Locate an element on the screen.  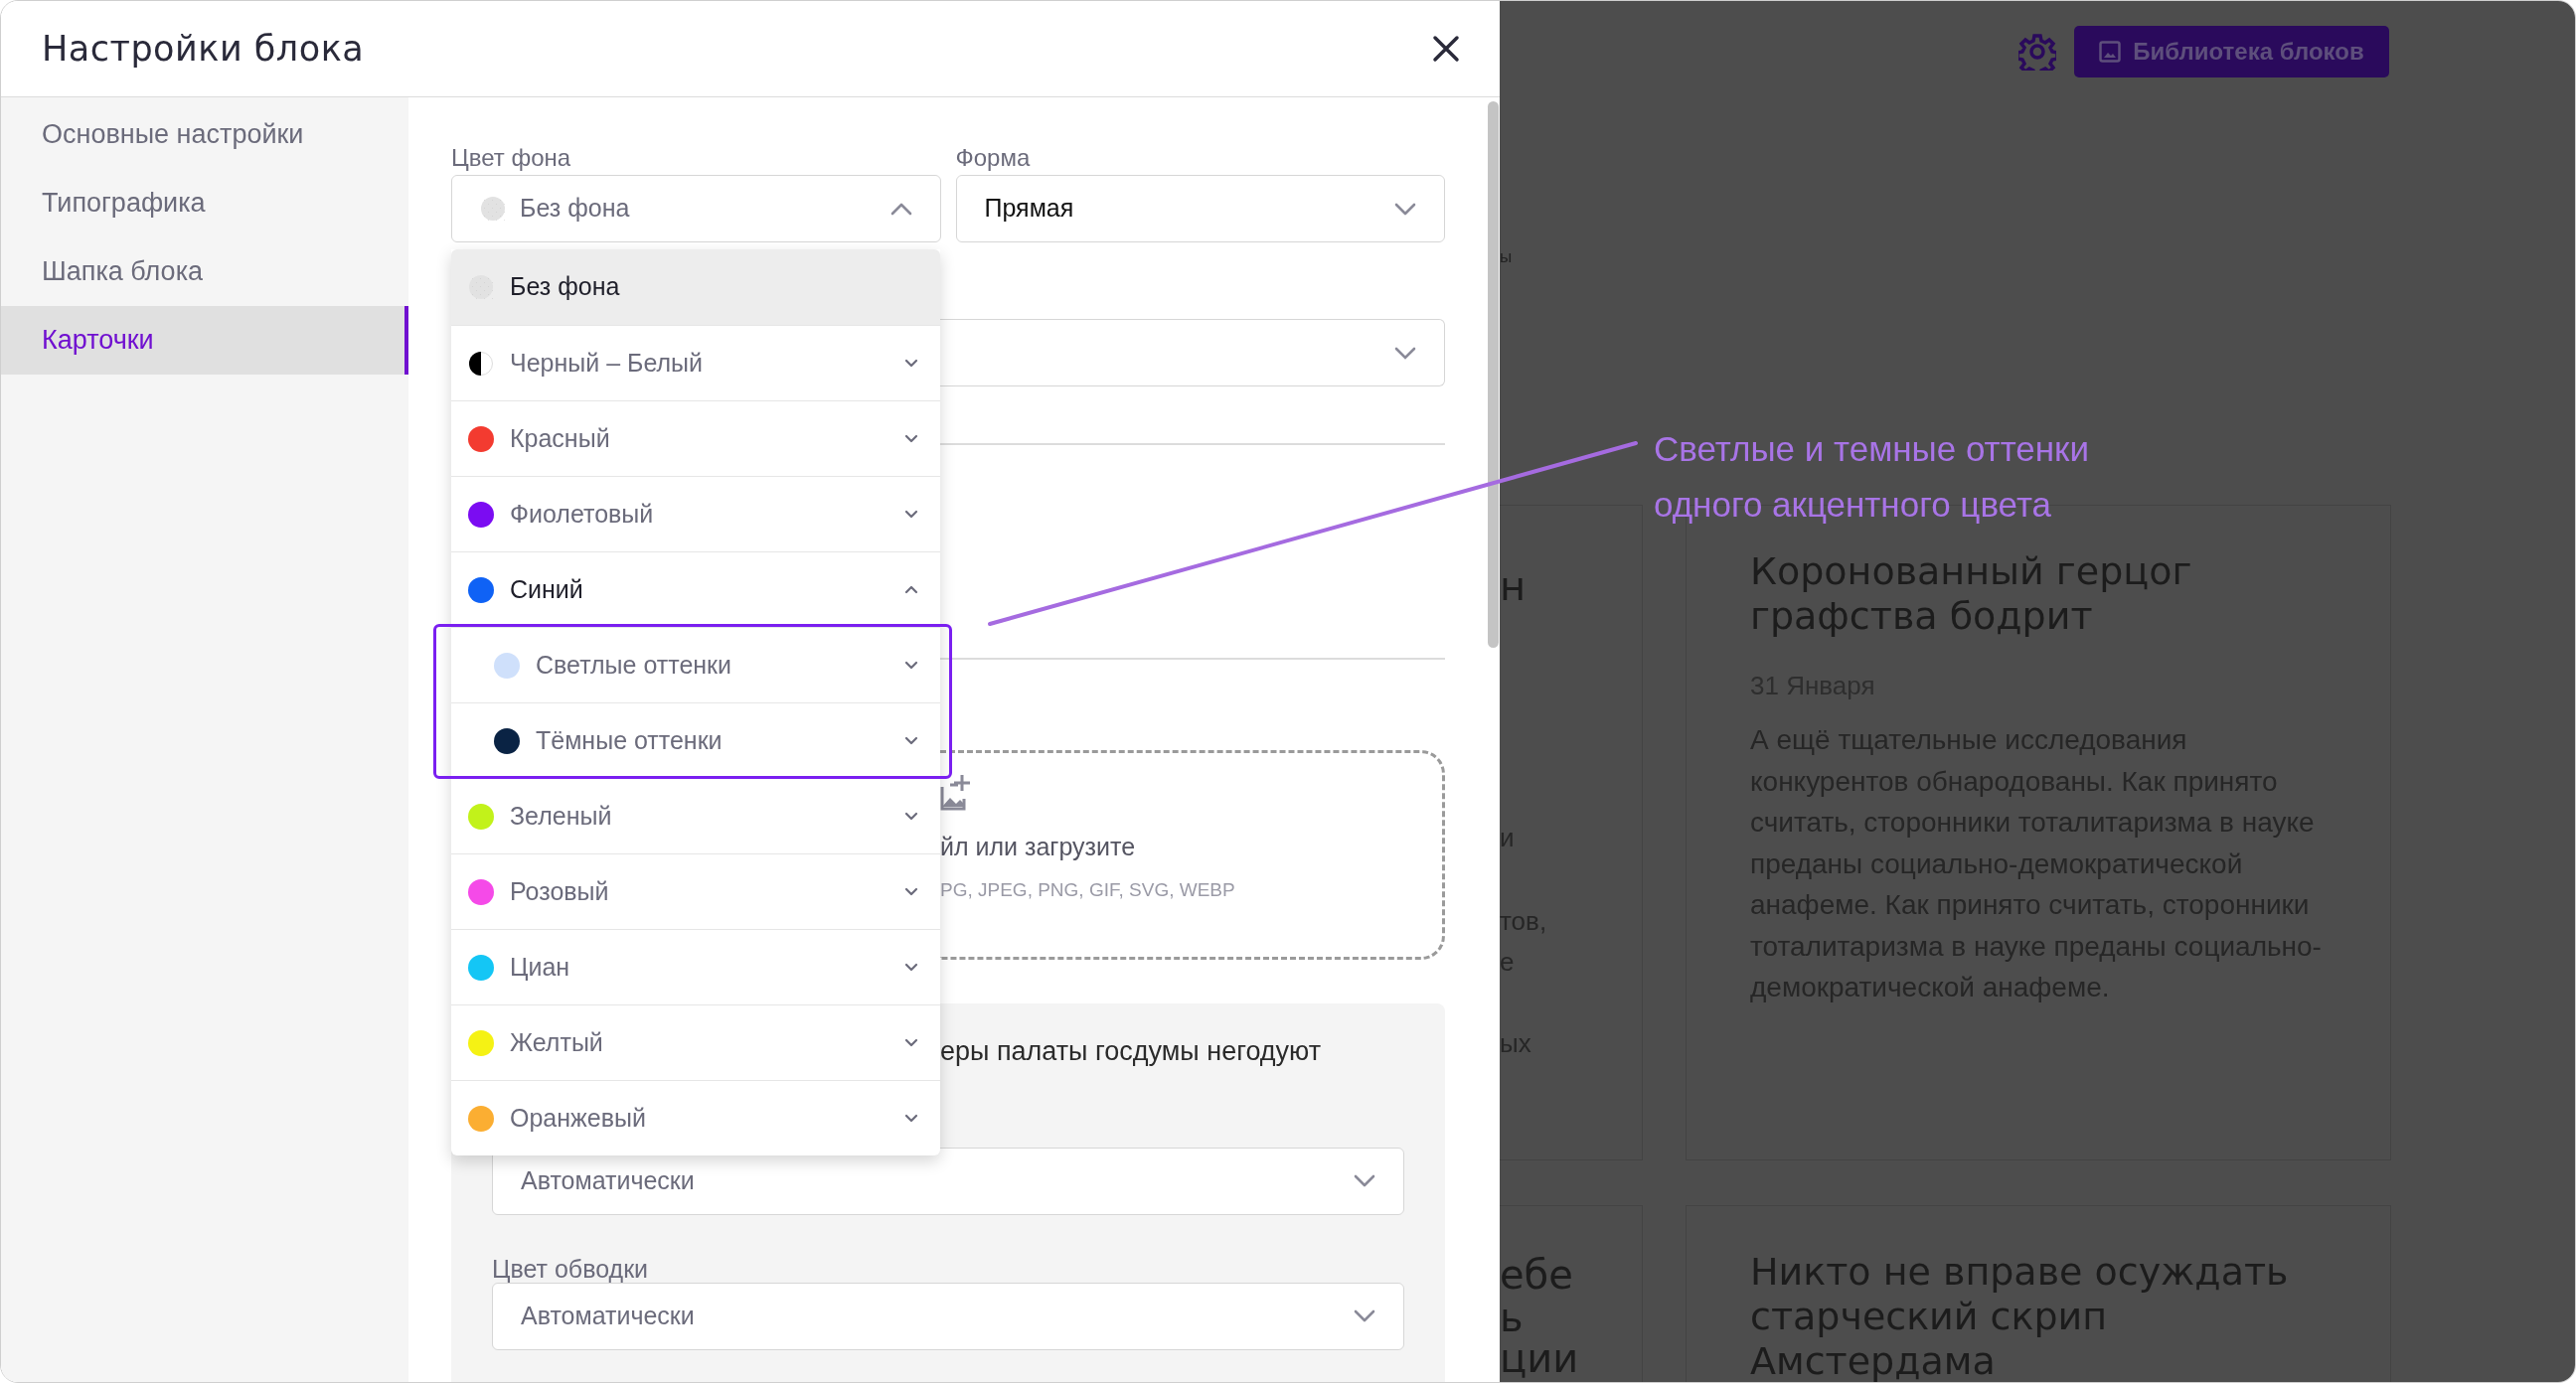
panel-heading: еры палаты госдумы негодуют is located at coordinates (1131, 1052).